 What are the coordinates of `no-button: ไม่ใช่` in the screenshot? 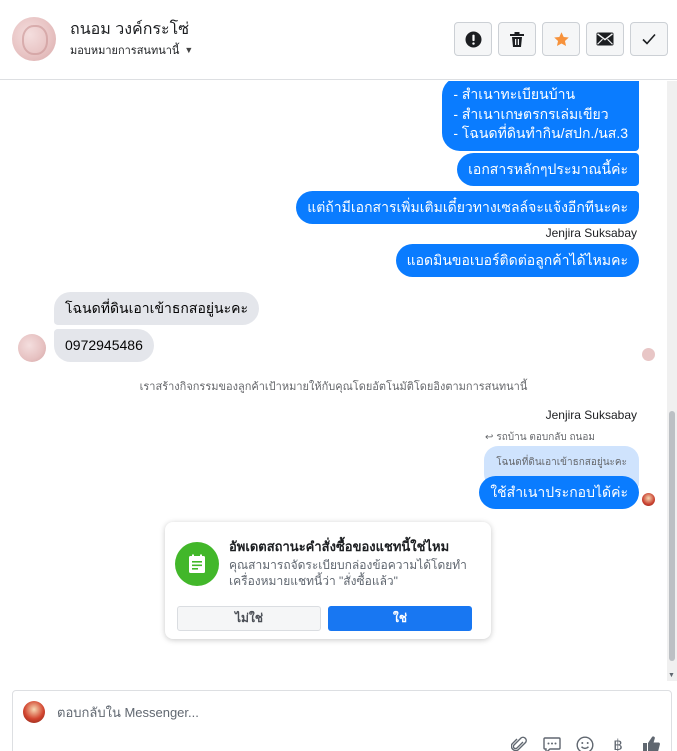 It's located at (249, 618).